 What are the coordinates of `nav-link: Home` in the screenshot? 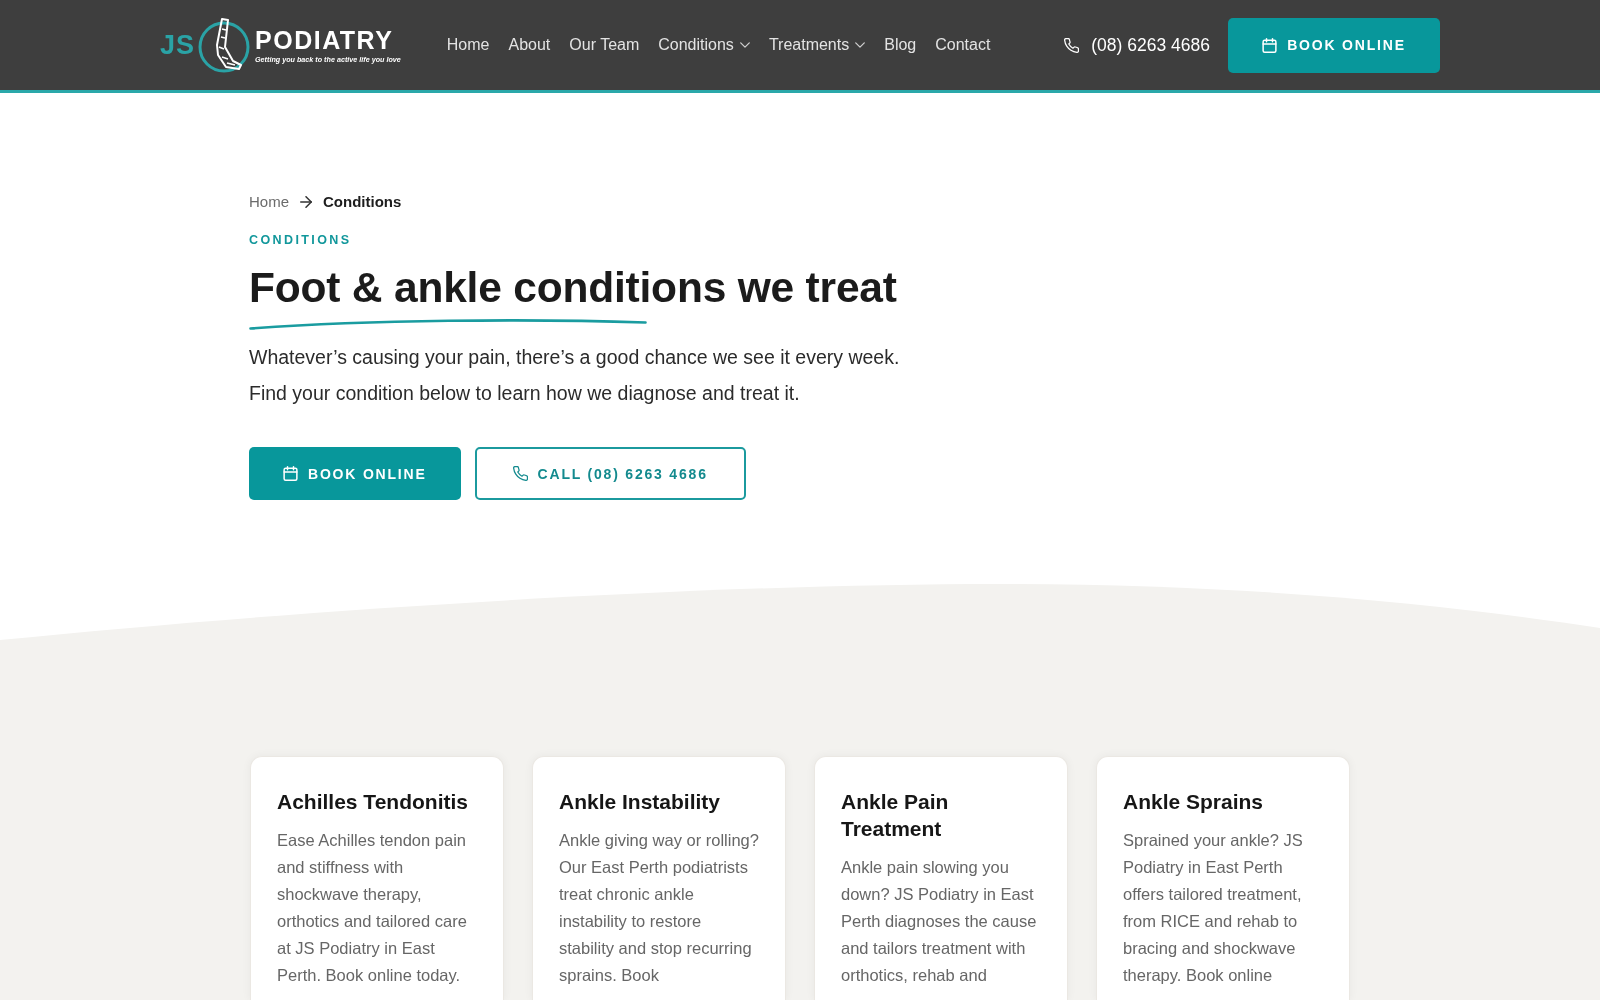 It's located at (468, 45).